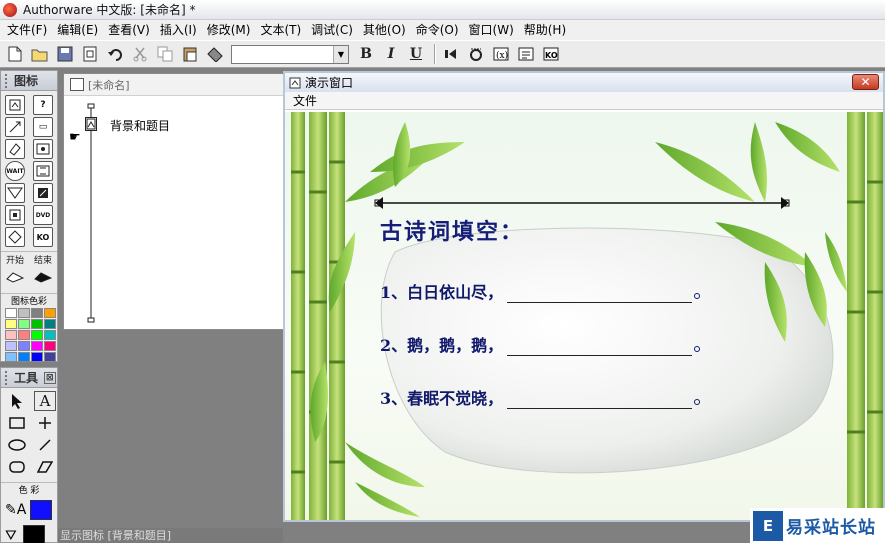 The height and width of the screenshot is (543, 885). What do you see at coordinates (215, 54) in the screenshot?
I see `find-icon` at bounding box center [215, 54].